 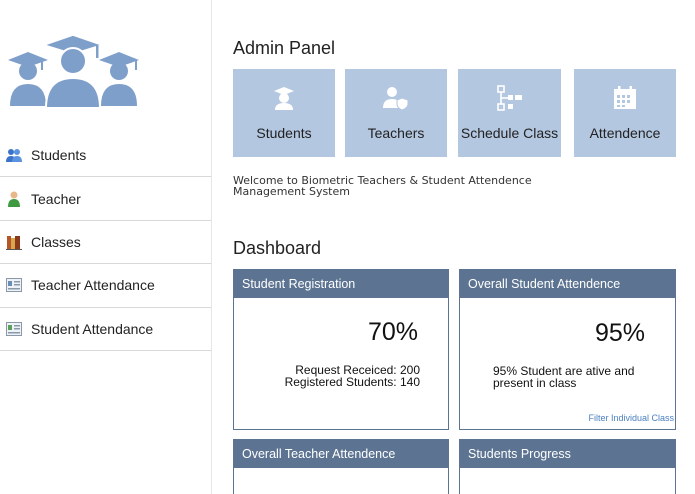 I want to click on filter-individual-class-link: Filter Individual Class, so click(x=631, y=418).